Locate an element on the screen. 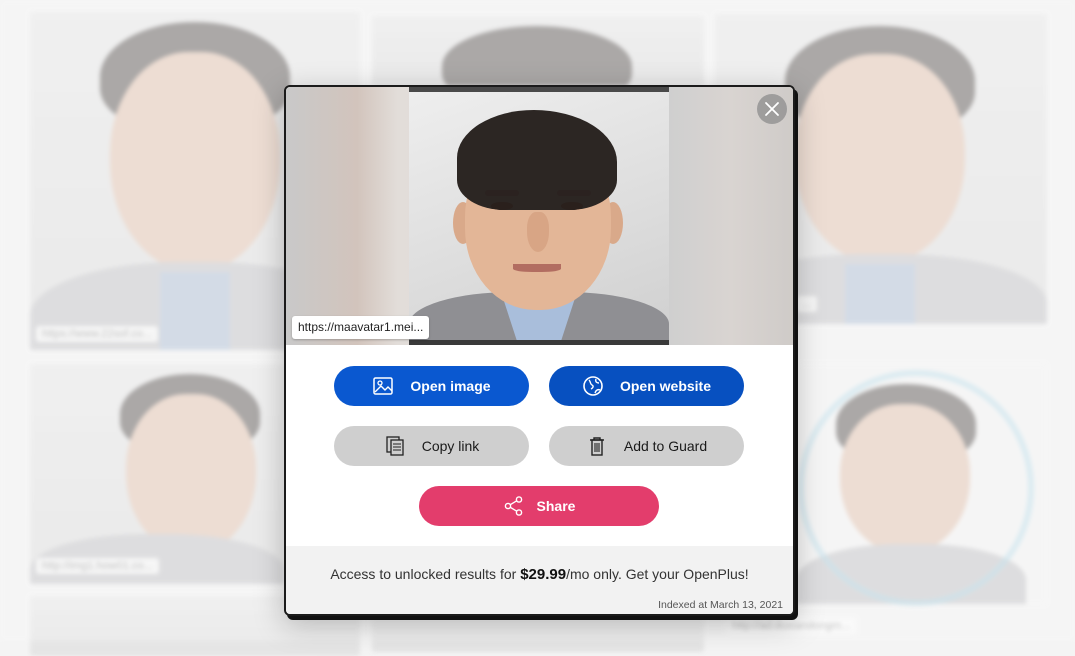 The width and height of the screenshot is (1075, 656). share-button: Share is located at coordinates (539, 506).